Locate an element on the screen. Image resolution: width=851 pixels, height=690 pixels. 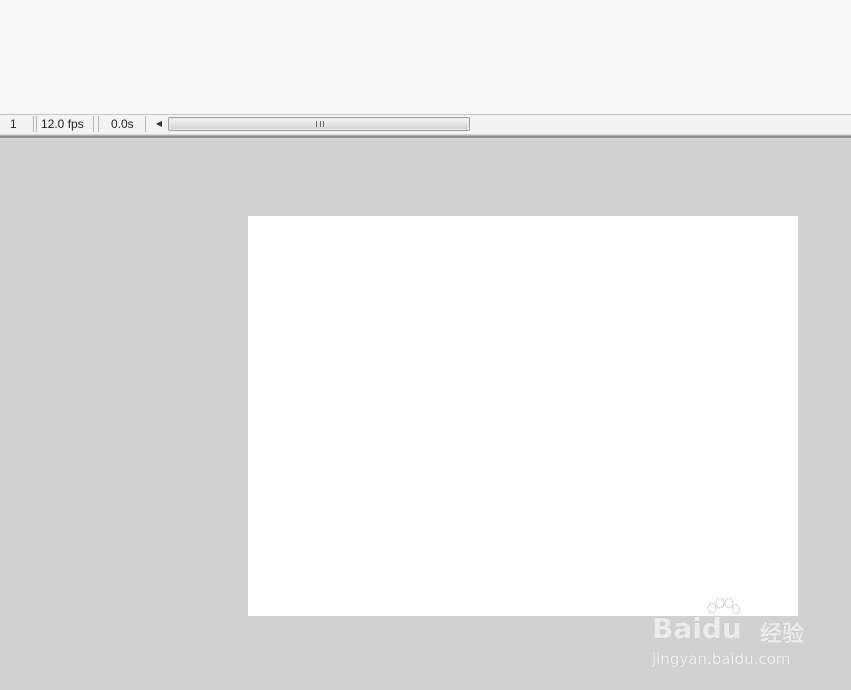
watermark-brand-cn: 经验 is located at coordinates (782, 634).